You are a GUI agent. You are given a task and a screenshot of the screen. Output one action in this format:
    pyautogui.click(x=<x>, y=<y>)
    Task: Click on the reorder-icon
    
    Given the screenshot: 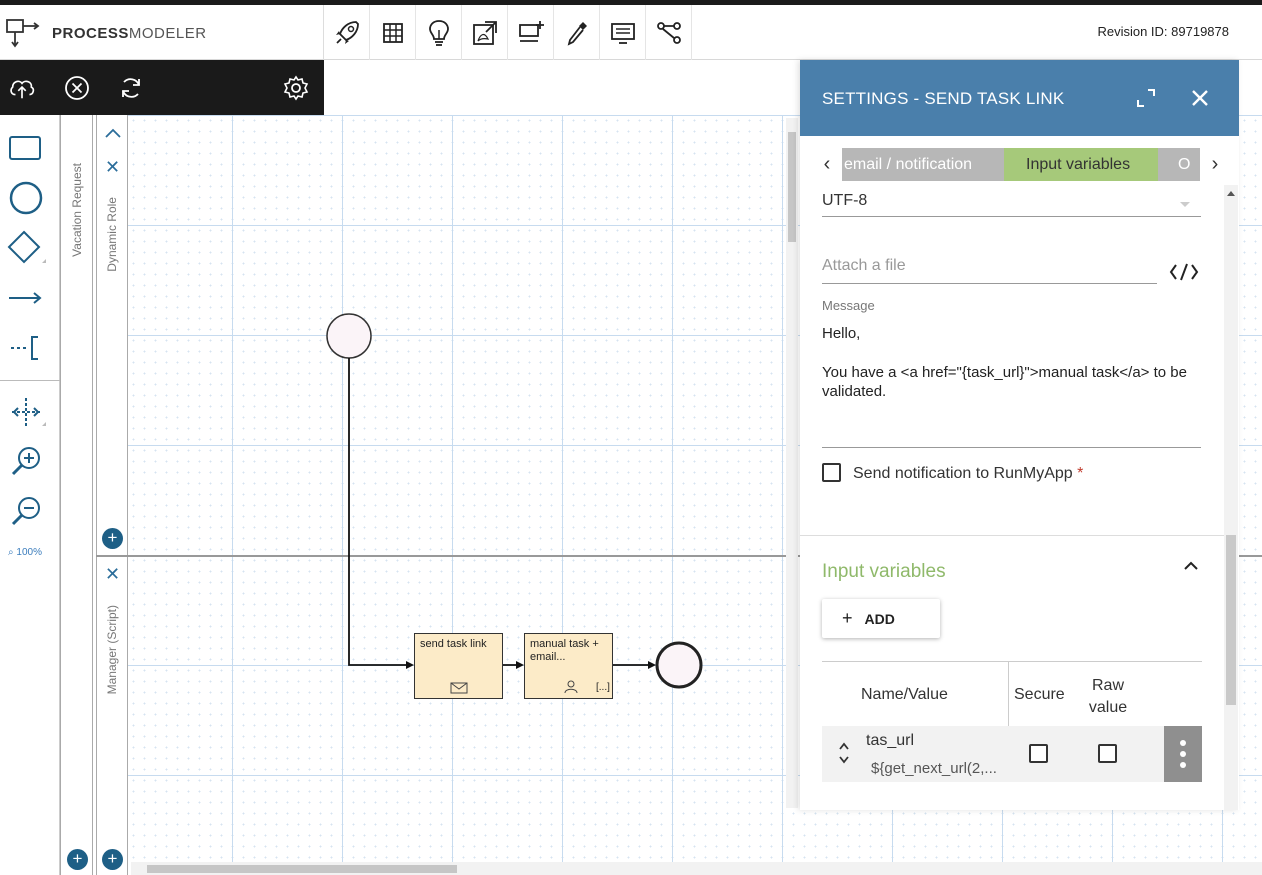 What is the action you would take?
    pyautogui.click(x=844, y=753)
    